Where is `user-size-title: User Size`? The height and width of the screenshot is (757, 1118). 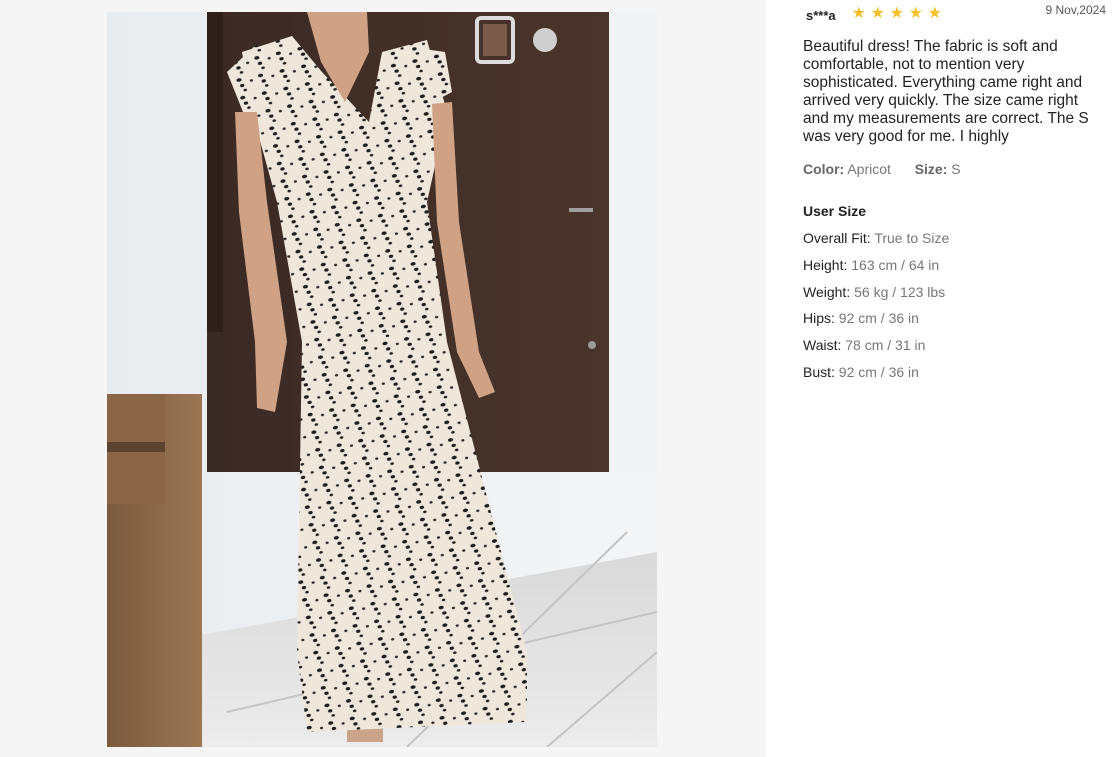
user-size-title: User Size is located at coordinates (835, 211).